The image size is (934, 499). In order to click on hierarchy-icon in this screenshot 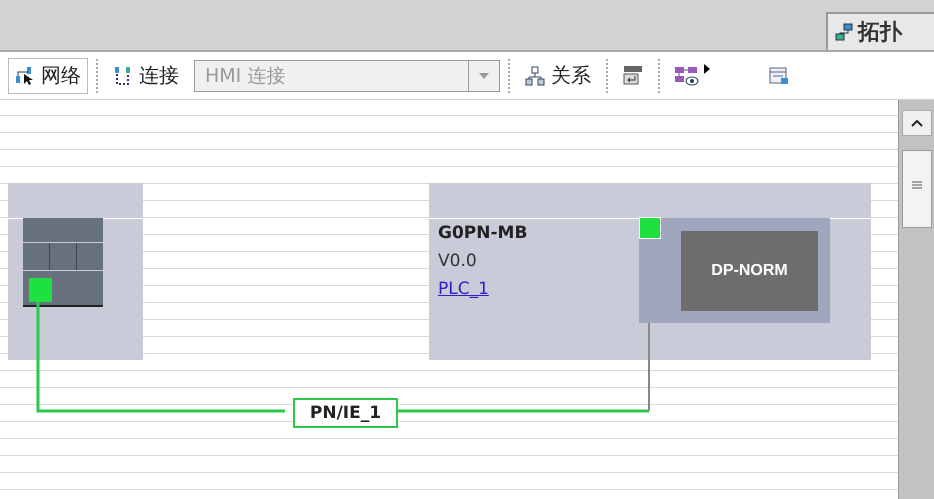, I will do `click(535, 76)`.